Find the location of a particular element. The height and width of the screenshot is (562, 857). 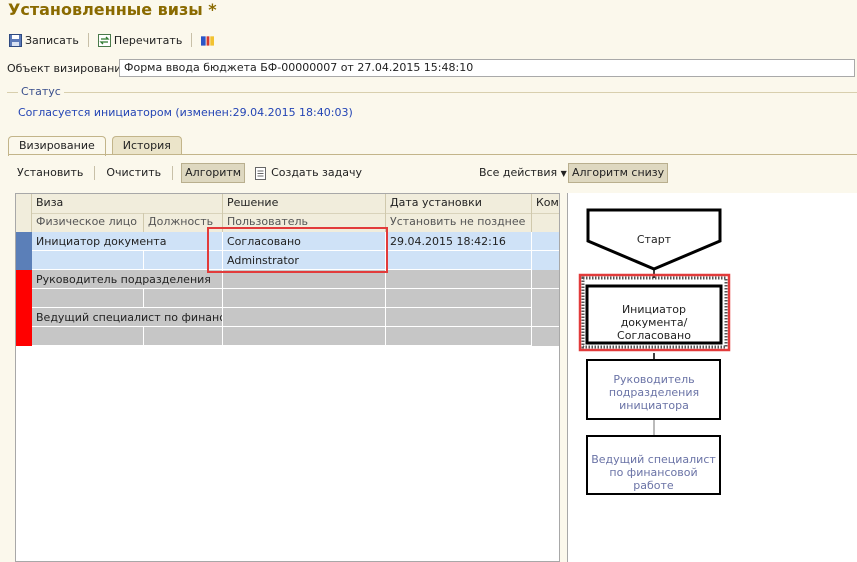

tab-divider is located at coordinates (432, 154).